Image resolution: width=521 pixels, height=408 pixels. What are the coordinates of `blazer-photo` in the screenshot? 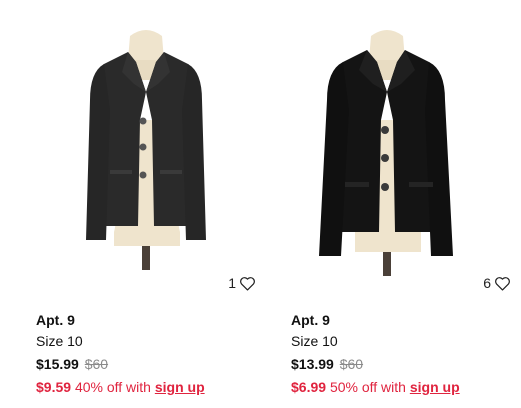 It's located at (146, 150).